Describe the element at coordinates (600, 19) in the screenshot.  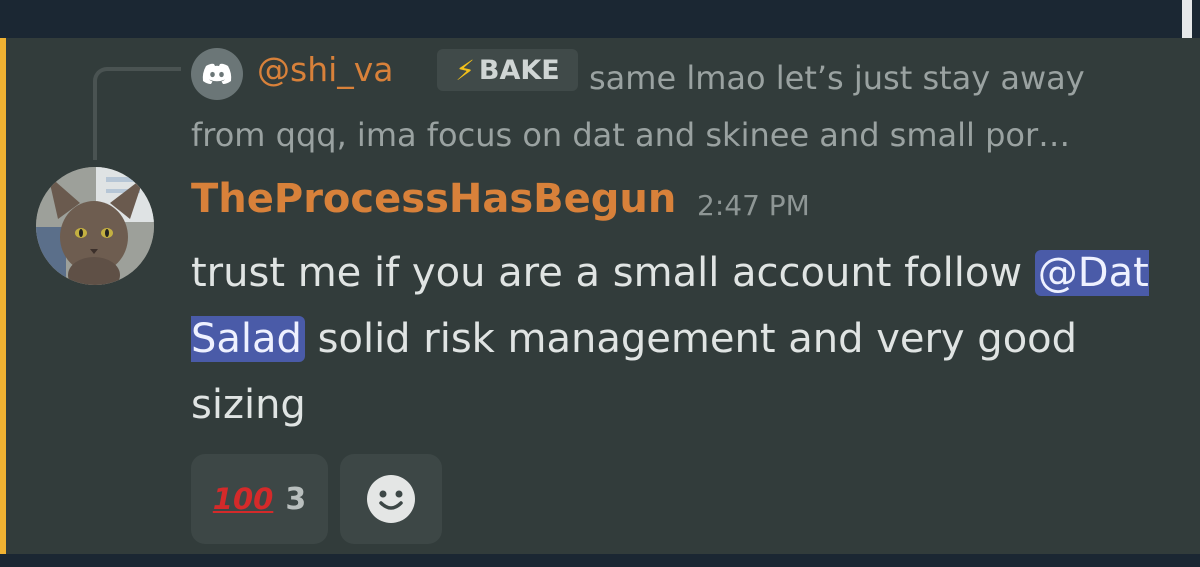
I see `top-bar` at that location.